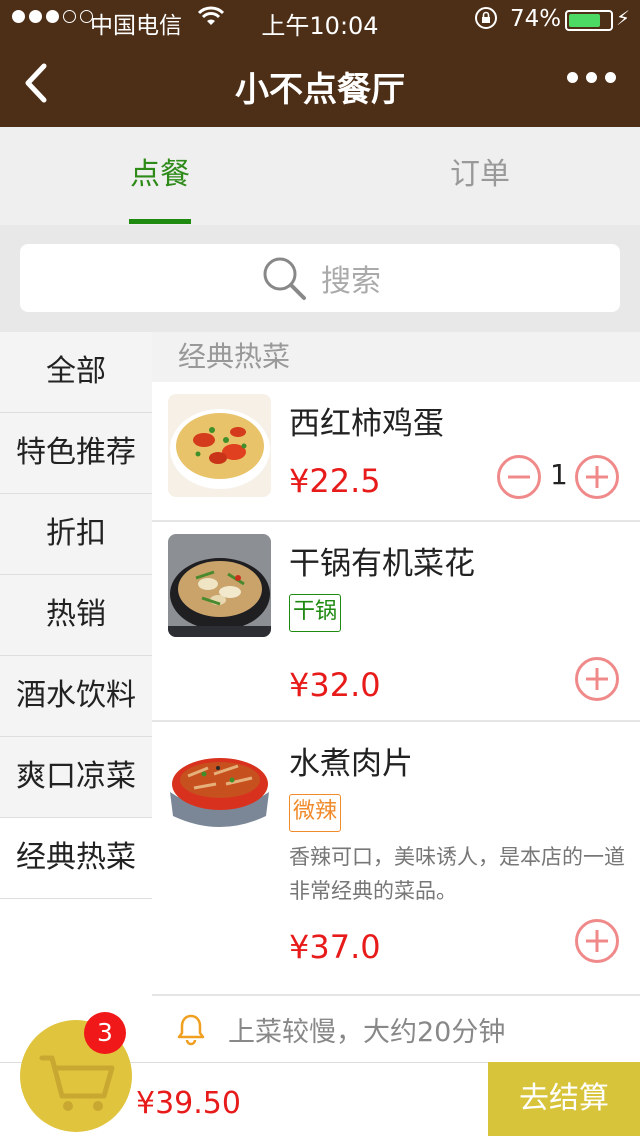  Describe the element at coordinates (335, 947) in the screenshot. I see `dish-price: ¥37.0` at that location.